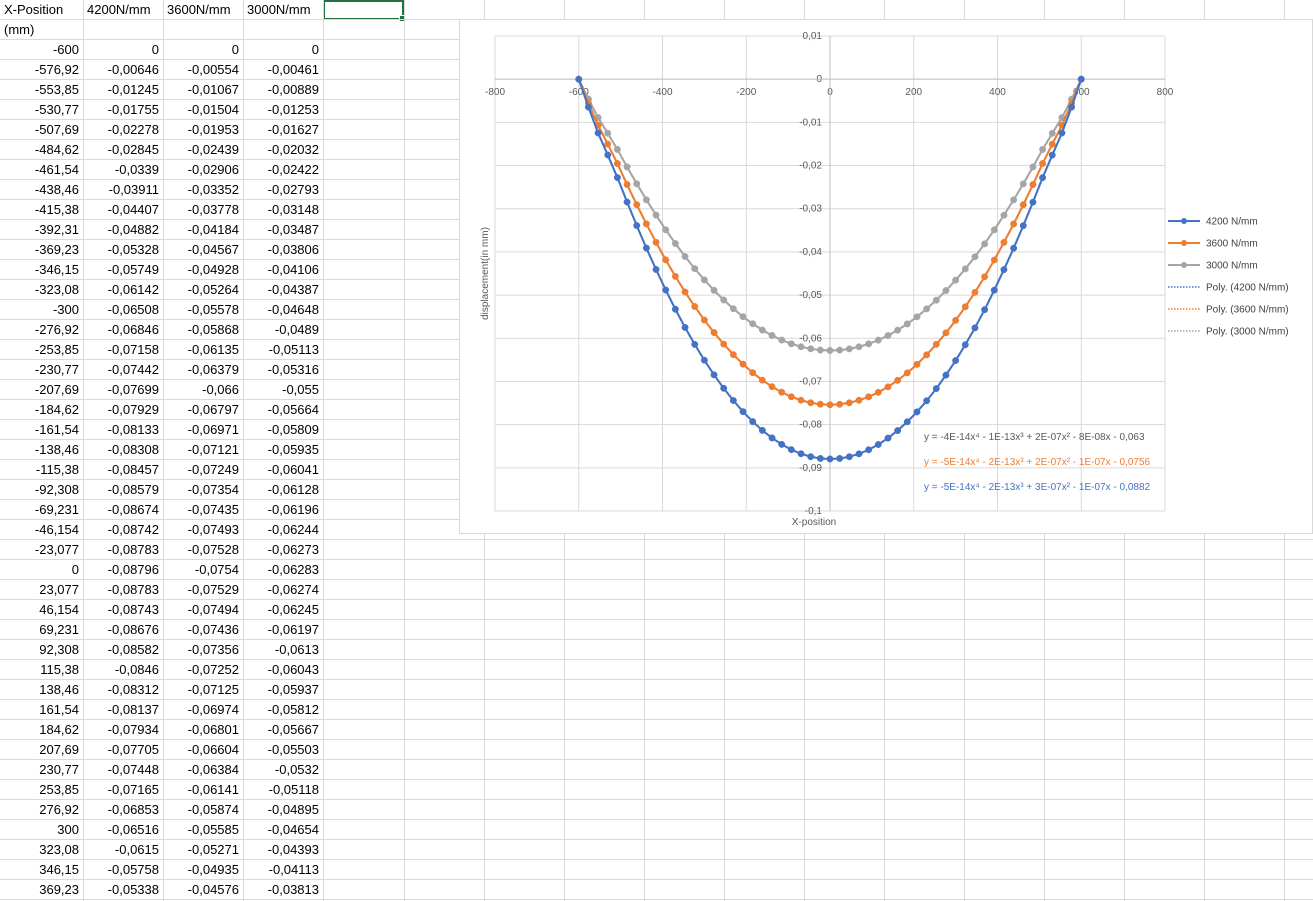 This screenshot has width=1313, height=901. Describe the element at coordinates (123, 890) in the screenshot. I see `data-cell: -0,05338` at that location.